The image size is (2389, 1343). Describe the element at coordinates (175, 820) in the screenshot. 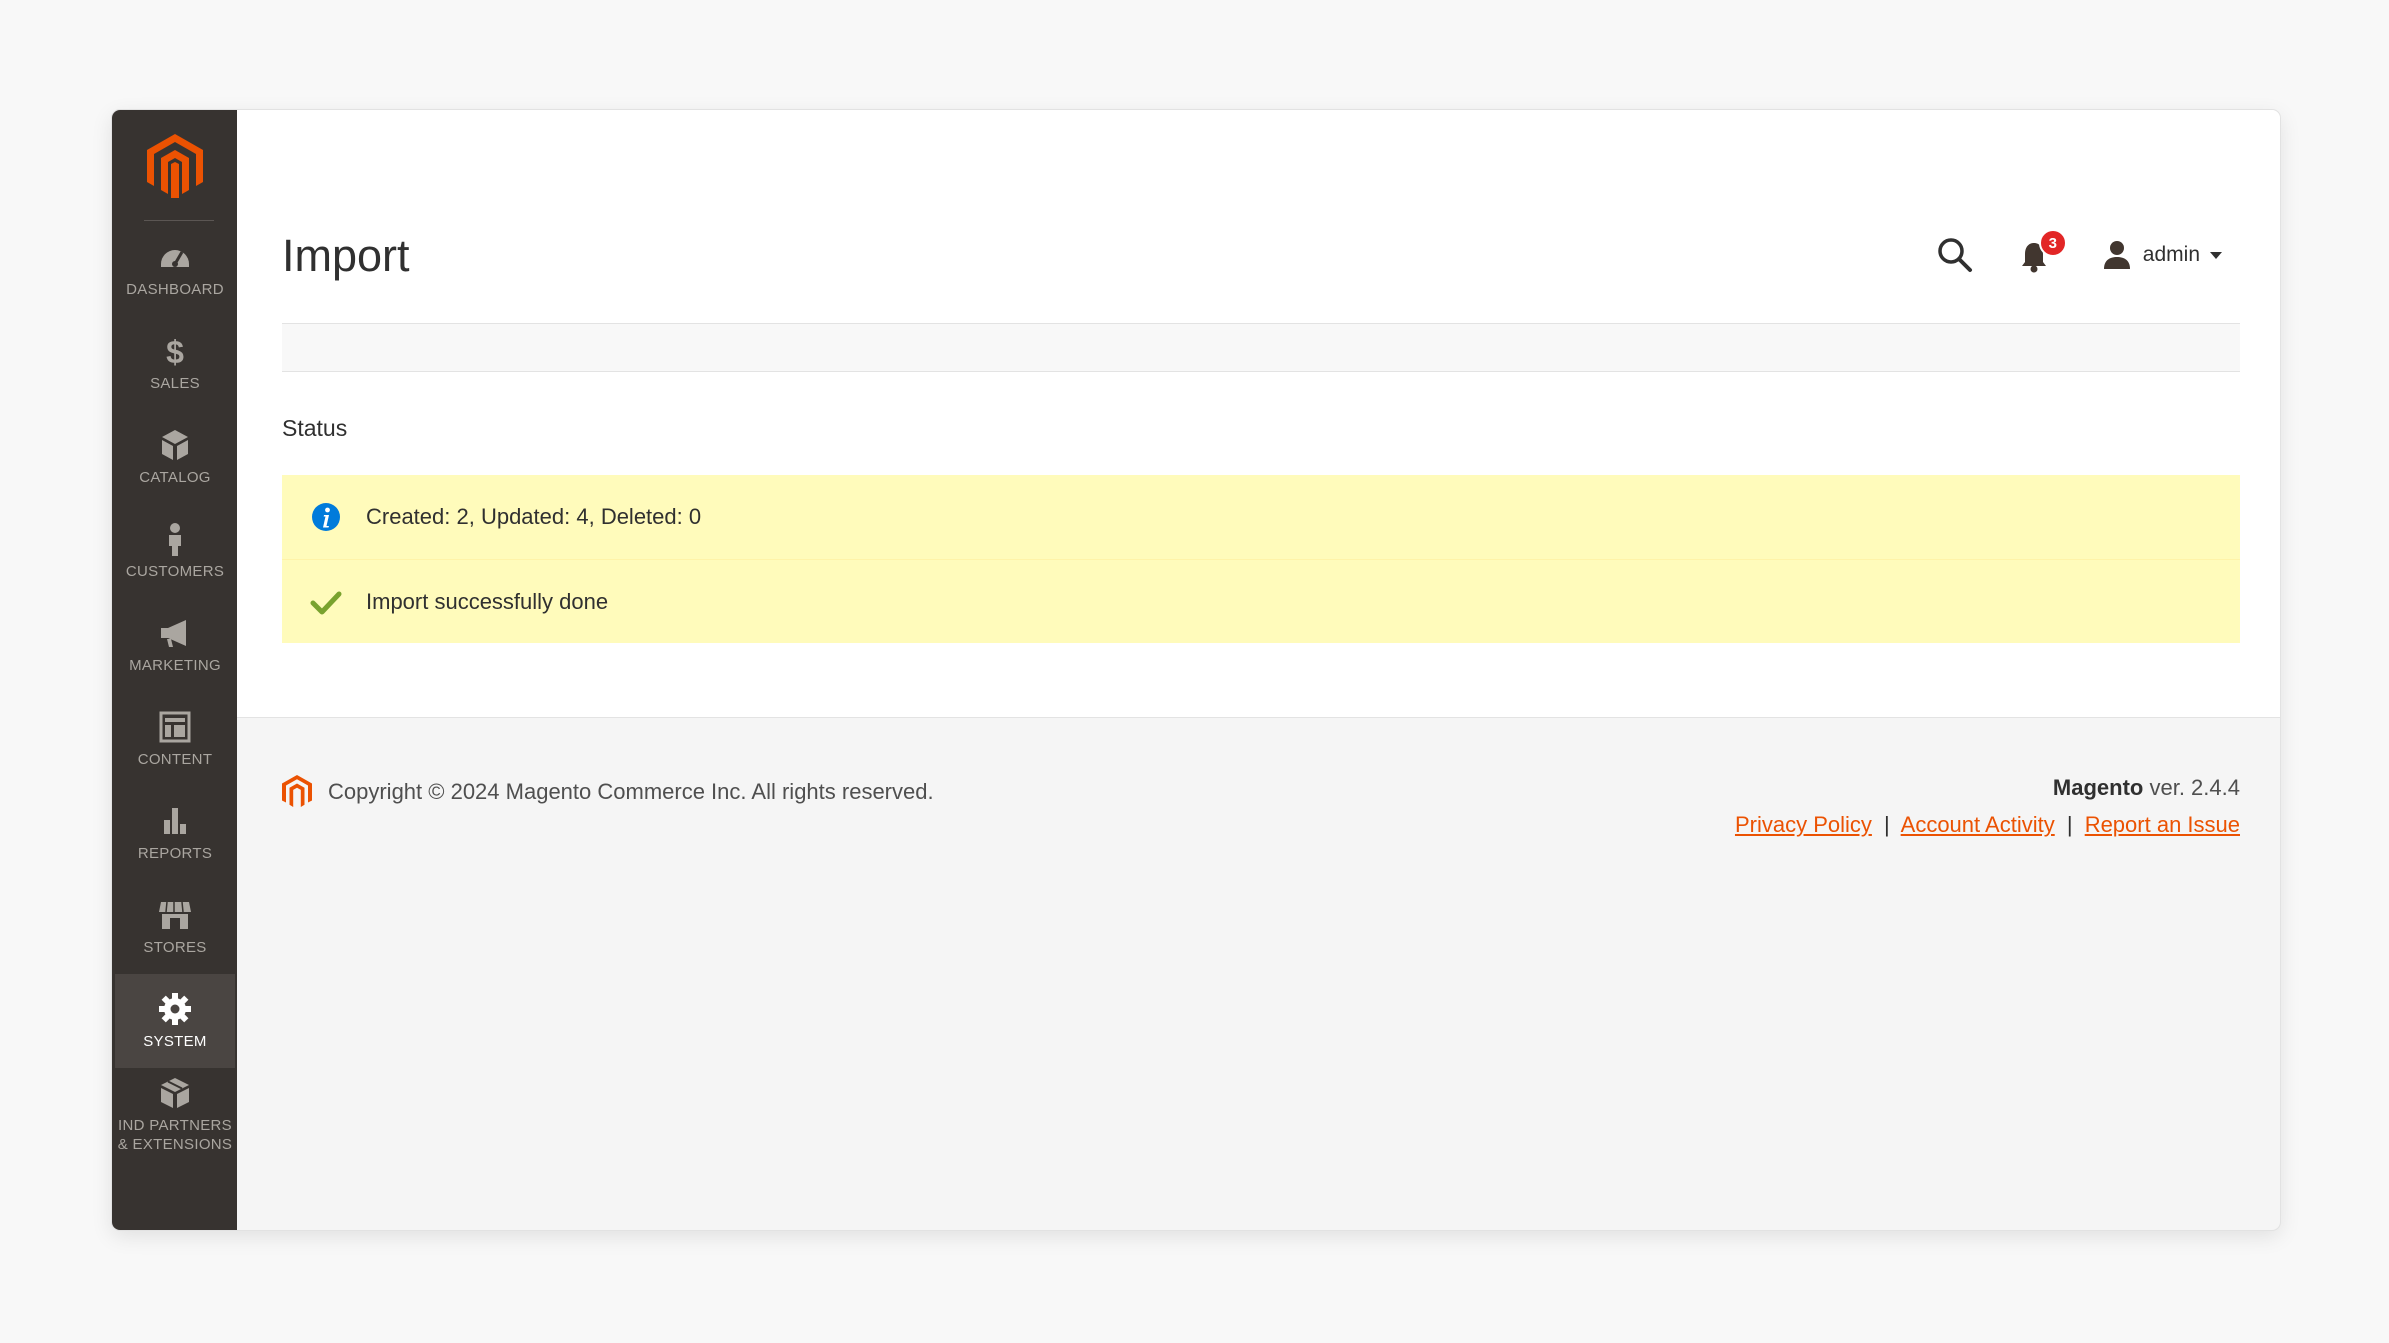

I see `bar-chart-icon` at that location.